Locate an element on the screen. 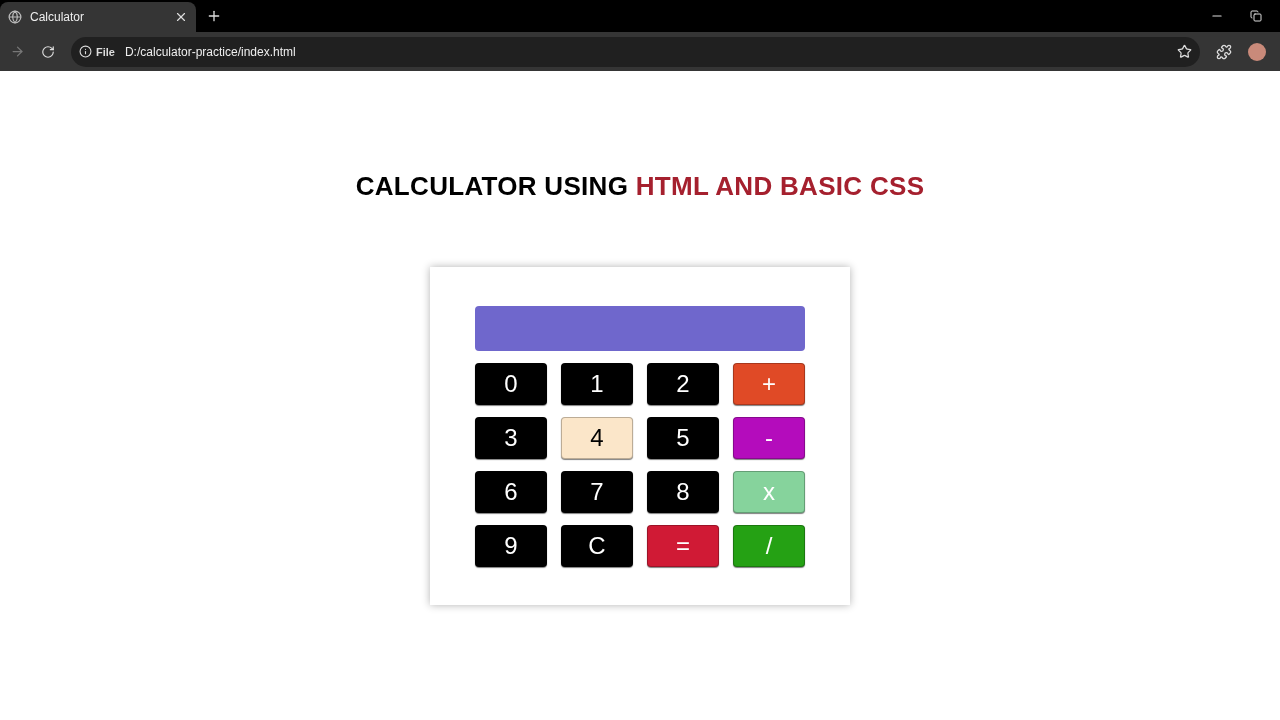 Image resolution: width=1280 pixels, height=720 pixels. calculator-key: 7 is located at coordinates (597, 492).